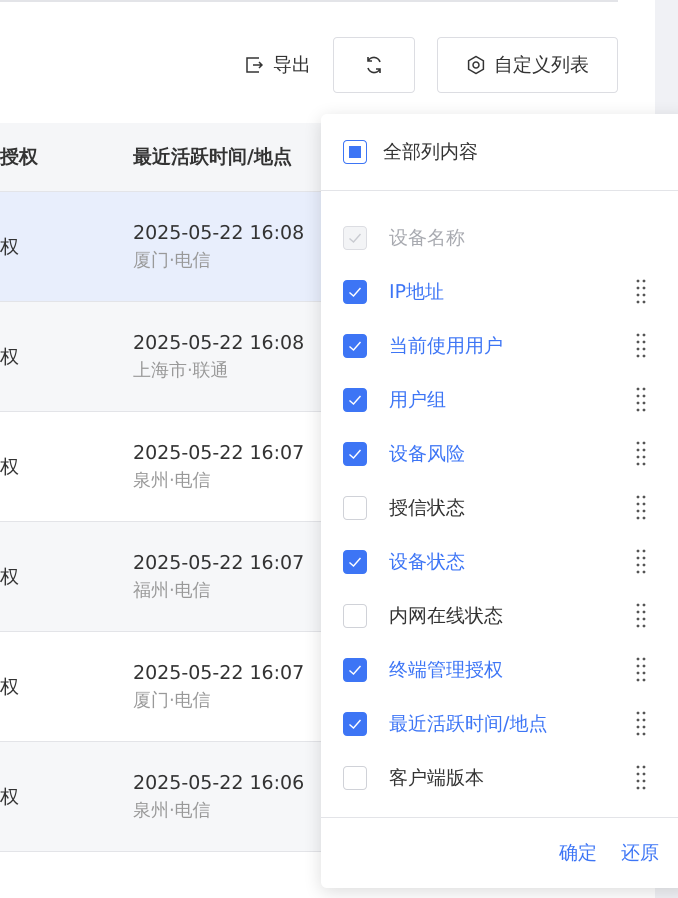  Describe the element at coordinates (427, 454) in the screenshot. I see `column-label: 设备风险` at that location.